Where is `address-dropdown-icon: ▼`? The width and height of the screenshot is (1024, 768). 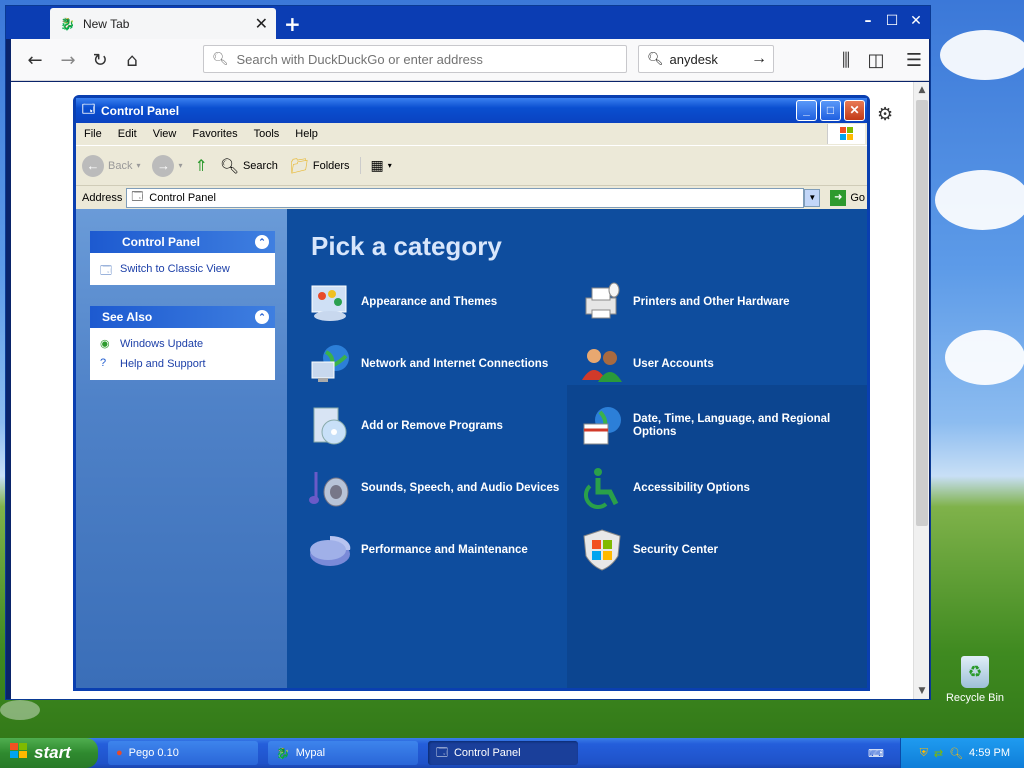 address-dropdown-icon: ▼ is located at coordinates (812, 197).